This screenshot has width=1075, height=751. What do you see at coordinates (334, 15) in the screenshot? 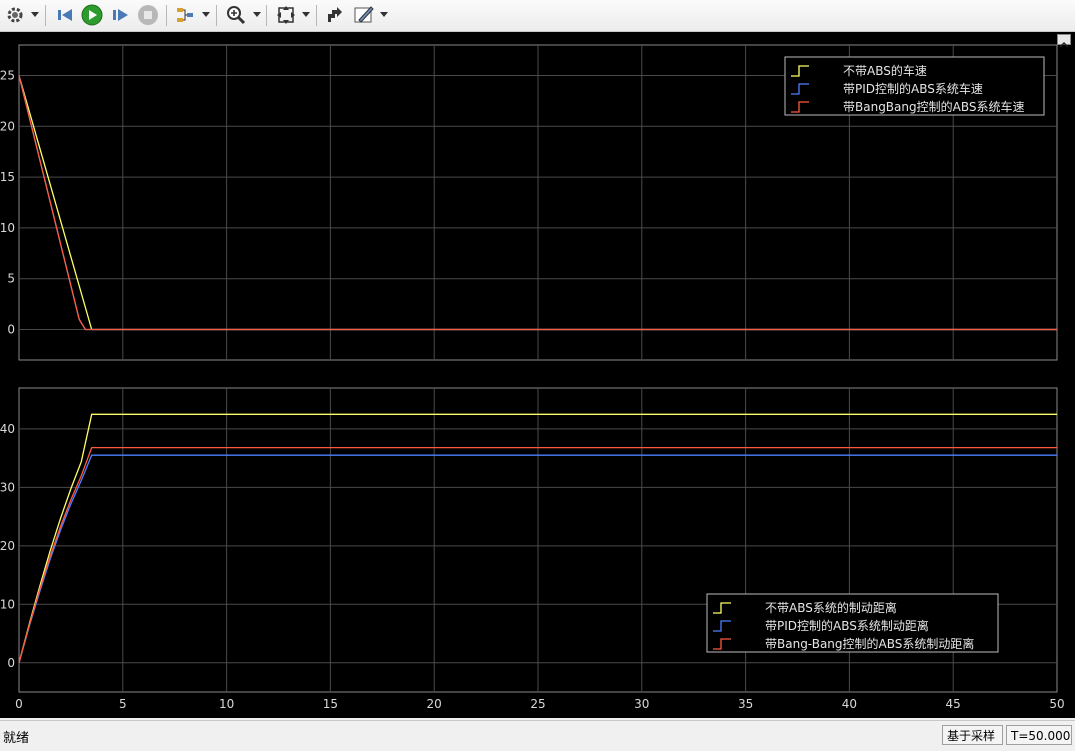
I see `highlight-icon` at bounding box center [334, 15].